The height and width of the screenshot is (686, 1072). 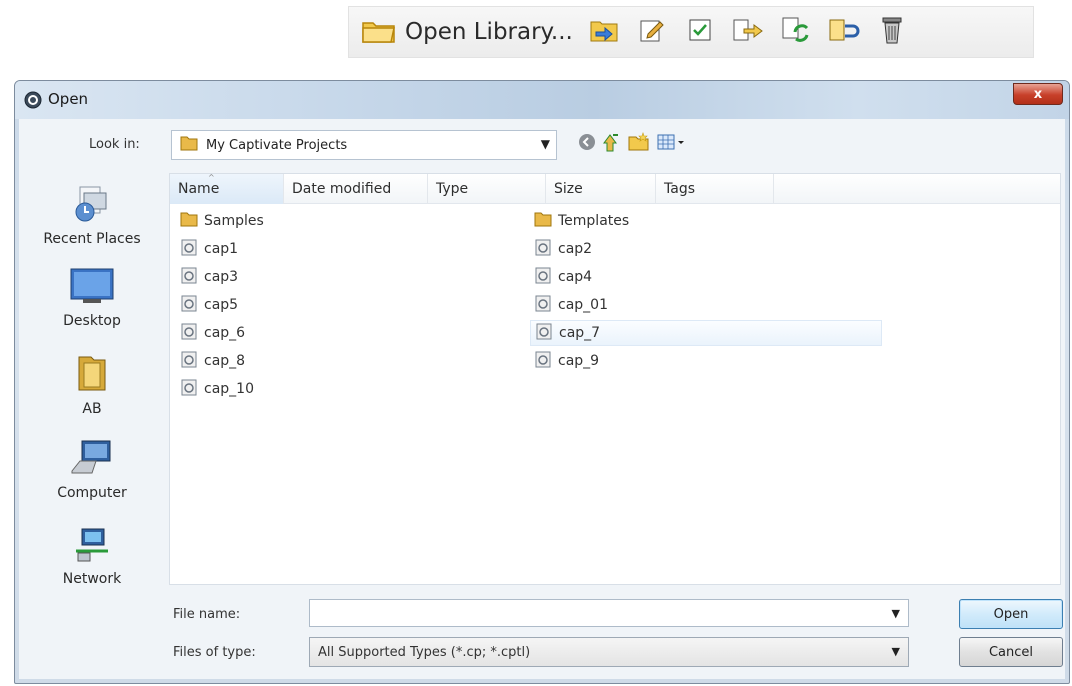 I want to click on up-folder-button, so click(x=613, y=144).